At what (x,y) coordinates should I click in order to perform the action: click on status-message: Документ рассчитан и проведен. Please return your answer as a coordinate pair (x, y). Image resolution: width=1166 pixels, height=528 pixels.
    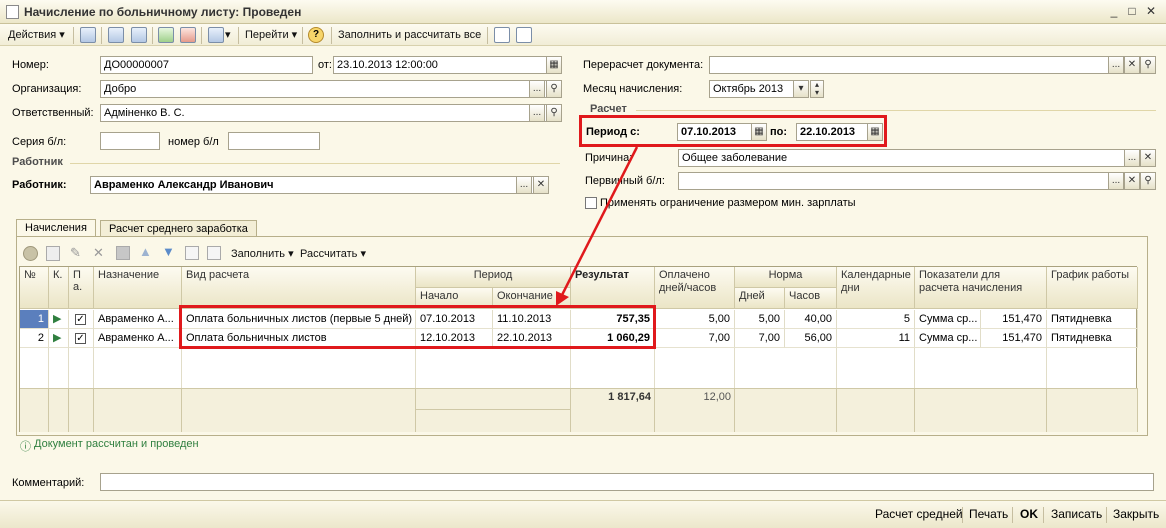
    Looking at the image, I should click on (116, 444).